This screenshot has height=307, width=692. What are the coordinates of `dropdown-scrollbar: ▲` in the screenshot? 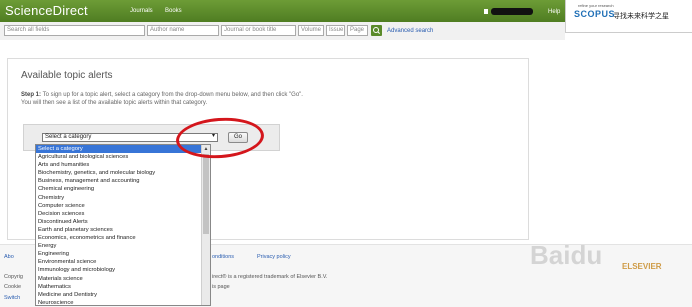 It's located at (205, 225).